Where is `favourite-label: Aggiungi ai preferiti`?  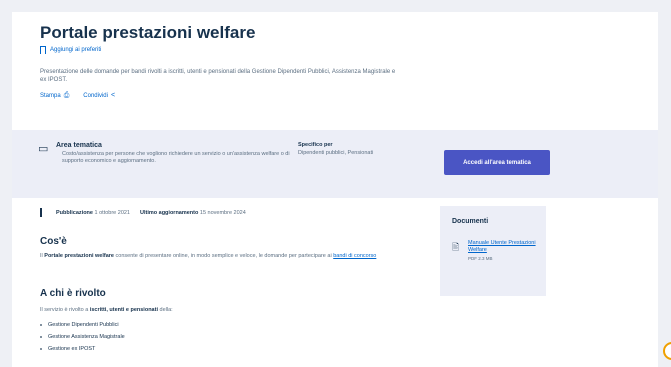
favourite-label: Aggiungi ai preferiti is located at coordinates (76, 50).